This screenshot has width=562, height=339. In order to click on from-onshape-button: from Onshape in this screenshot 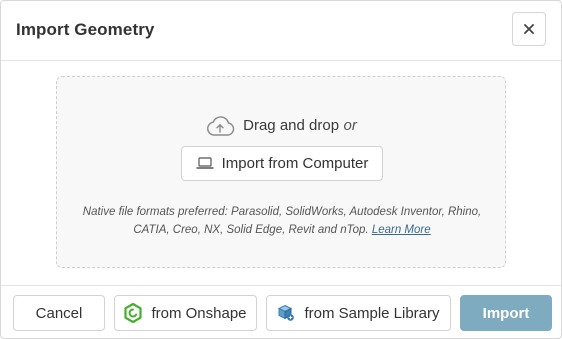, I will do `click(185, 313)`.